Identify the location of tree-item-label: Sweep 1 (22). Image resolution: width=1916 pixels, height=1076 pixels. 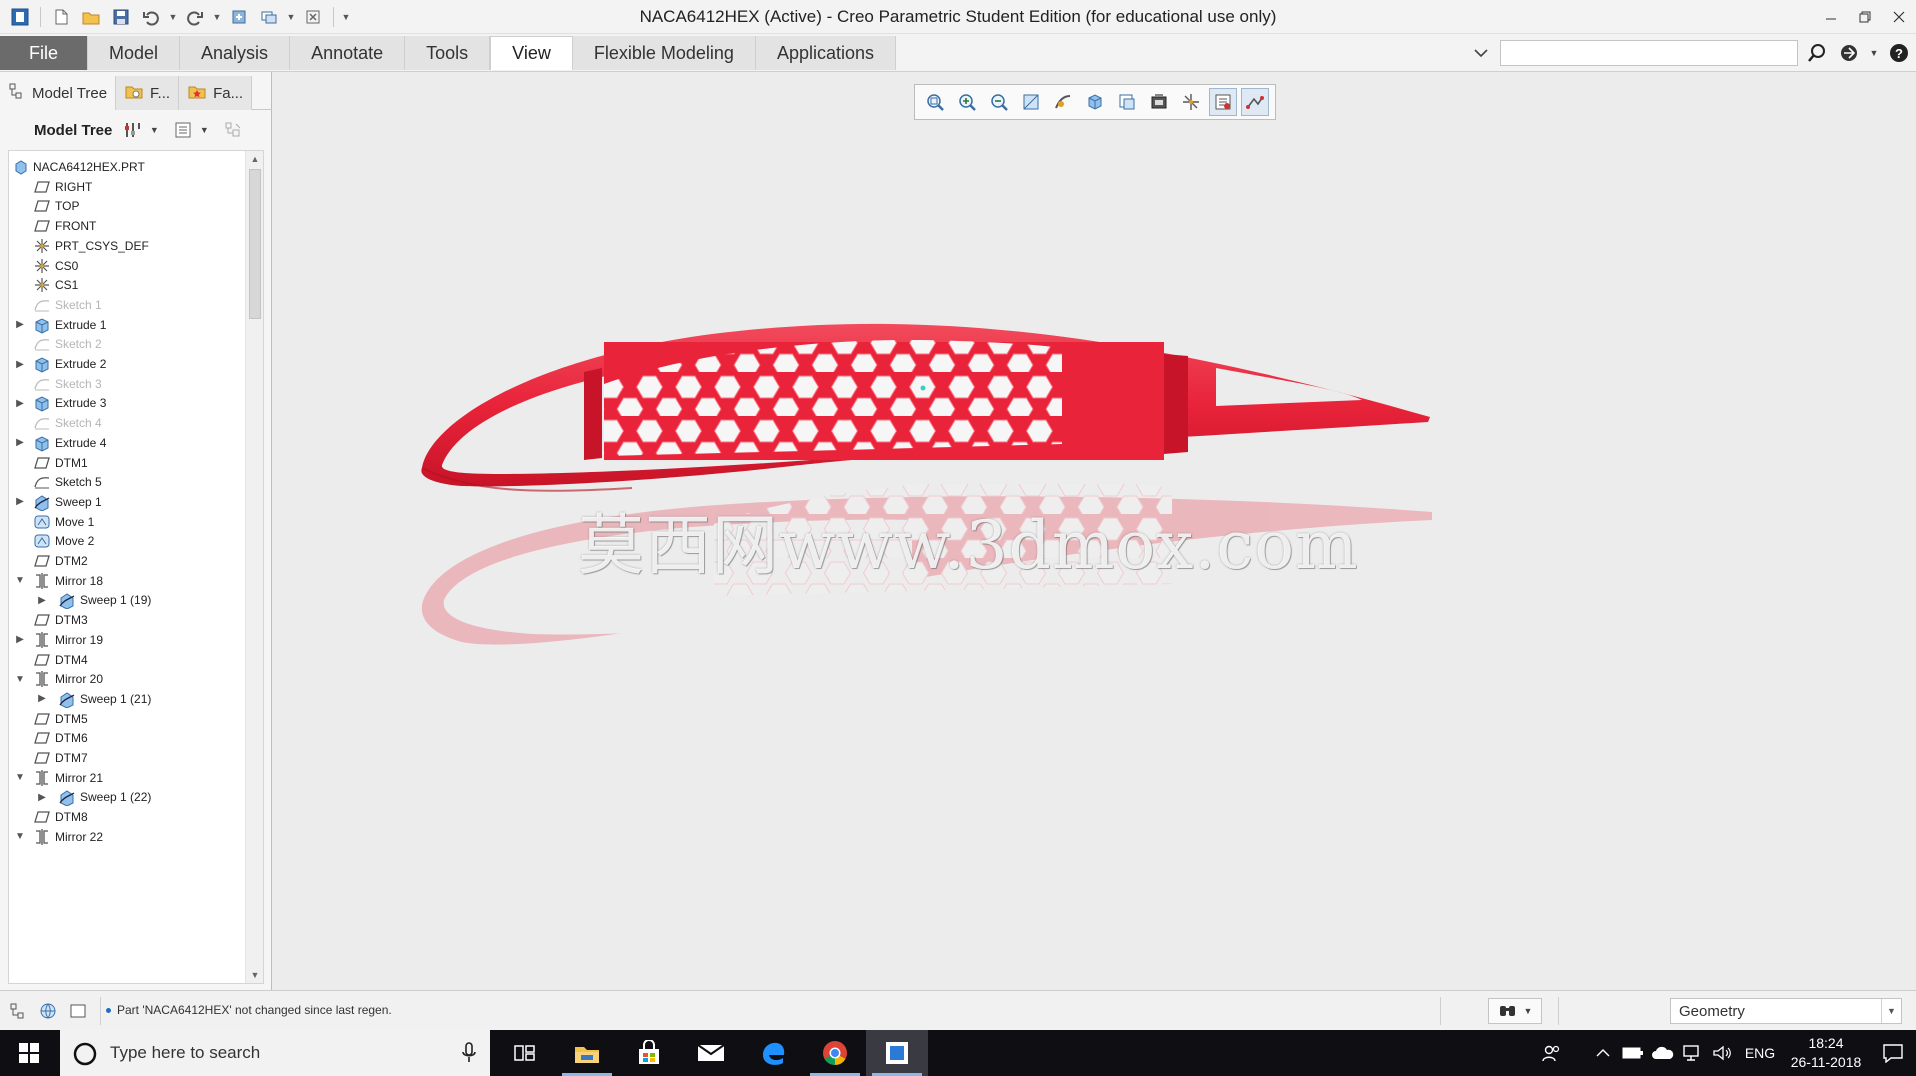
(116, 797).